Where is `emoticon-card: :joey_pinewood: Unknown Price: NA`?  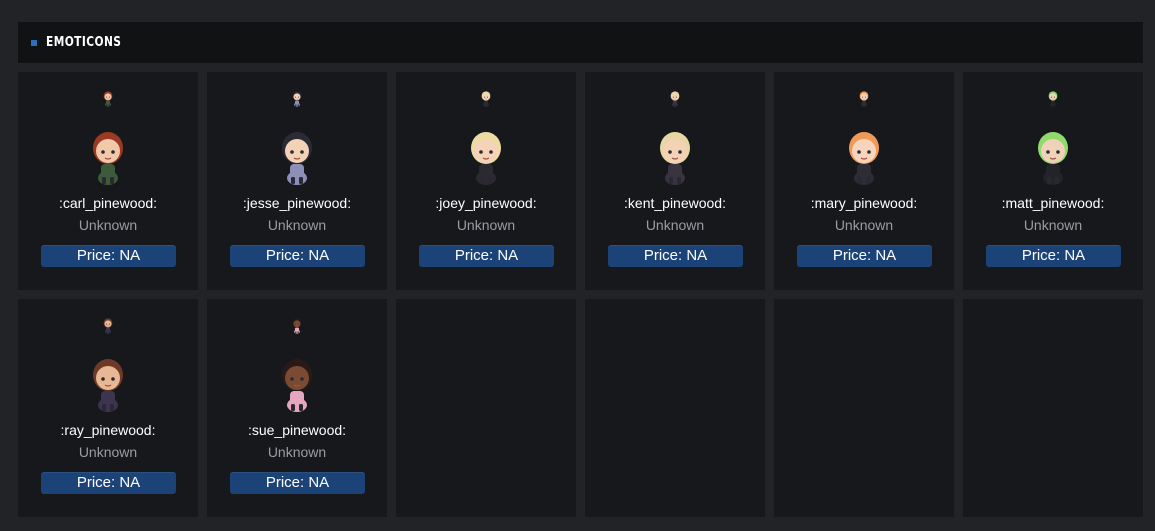
emoticon-card: :joey_pinewood: Unknown Price: NA is located at coordinates (486, 181).